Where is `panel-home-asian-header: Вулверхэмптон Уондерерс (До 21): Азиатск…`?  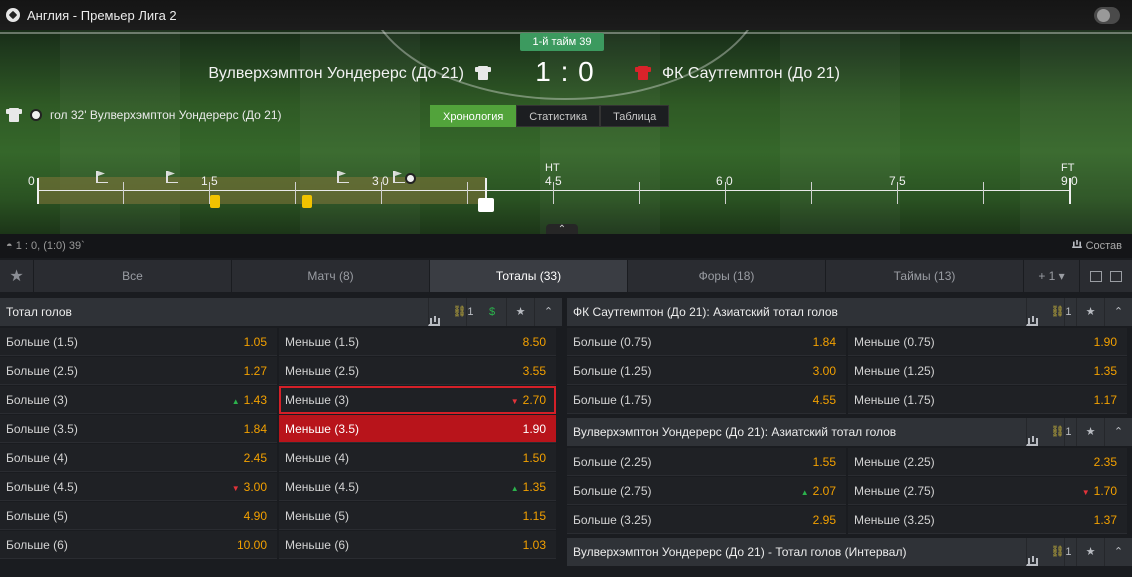
panel-home-asian-header: Вулверхэмптон Уондерерс (До 21): Азиатск… is located at coordinates (849, 432).